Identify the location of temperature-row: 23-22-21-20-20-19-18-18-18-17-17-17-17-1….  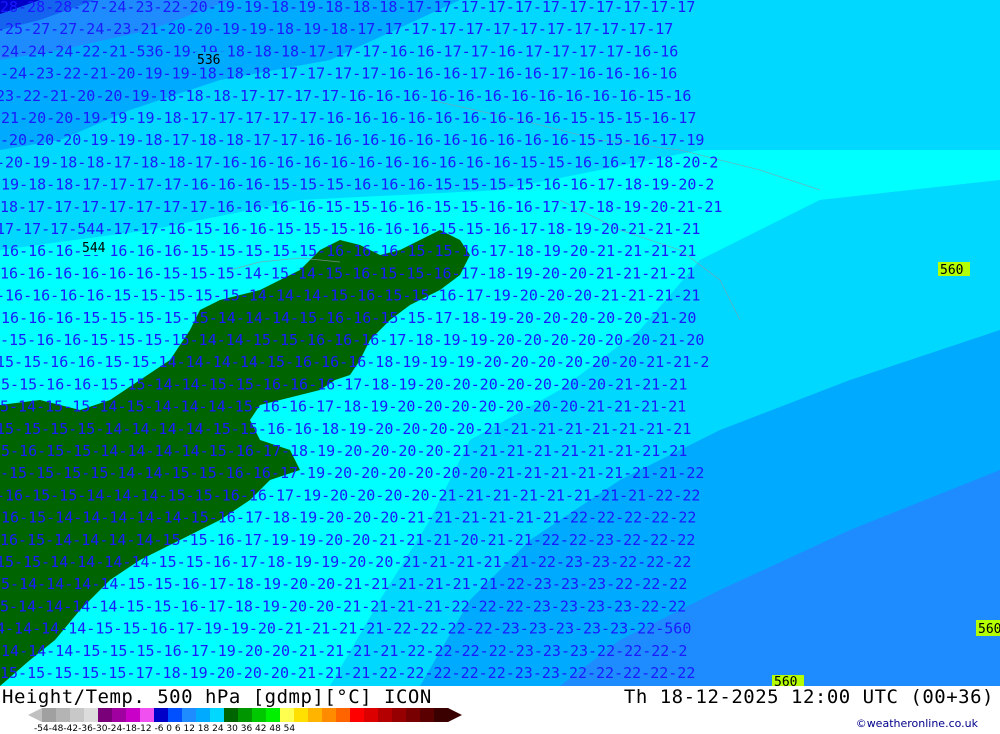
(345, 96).